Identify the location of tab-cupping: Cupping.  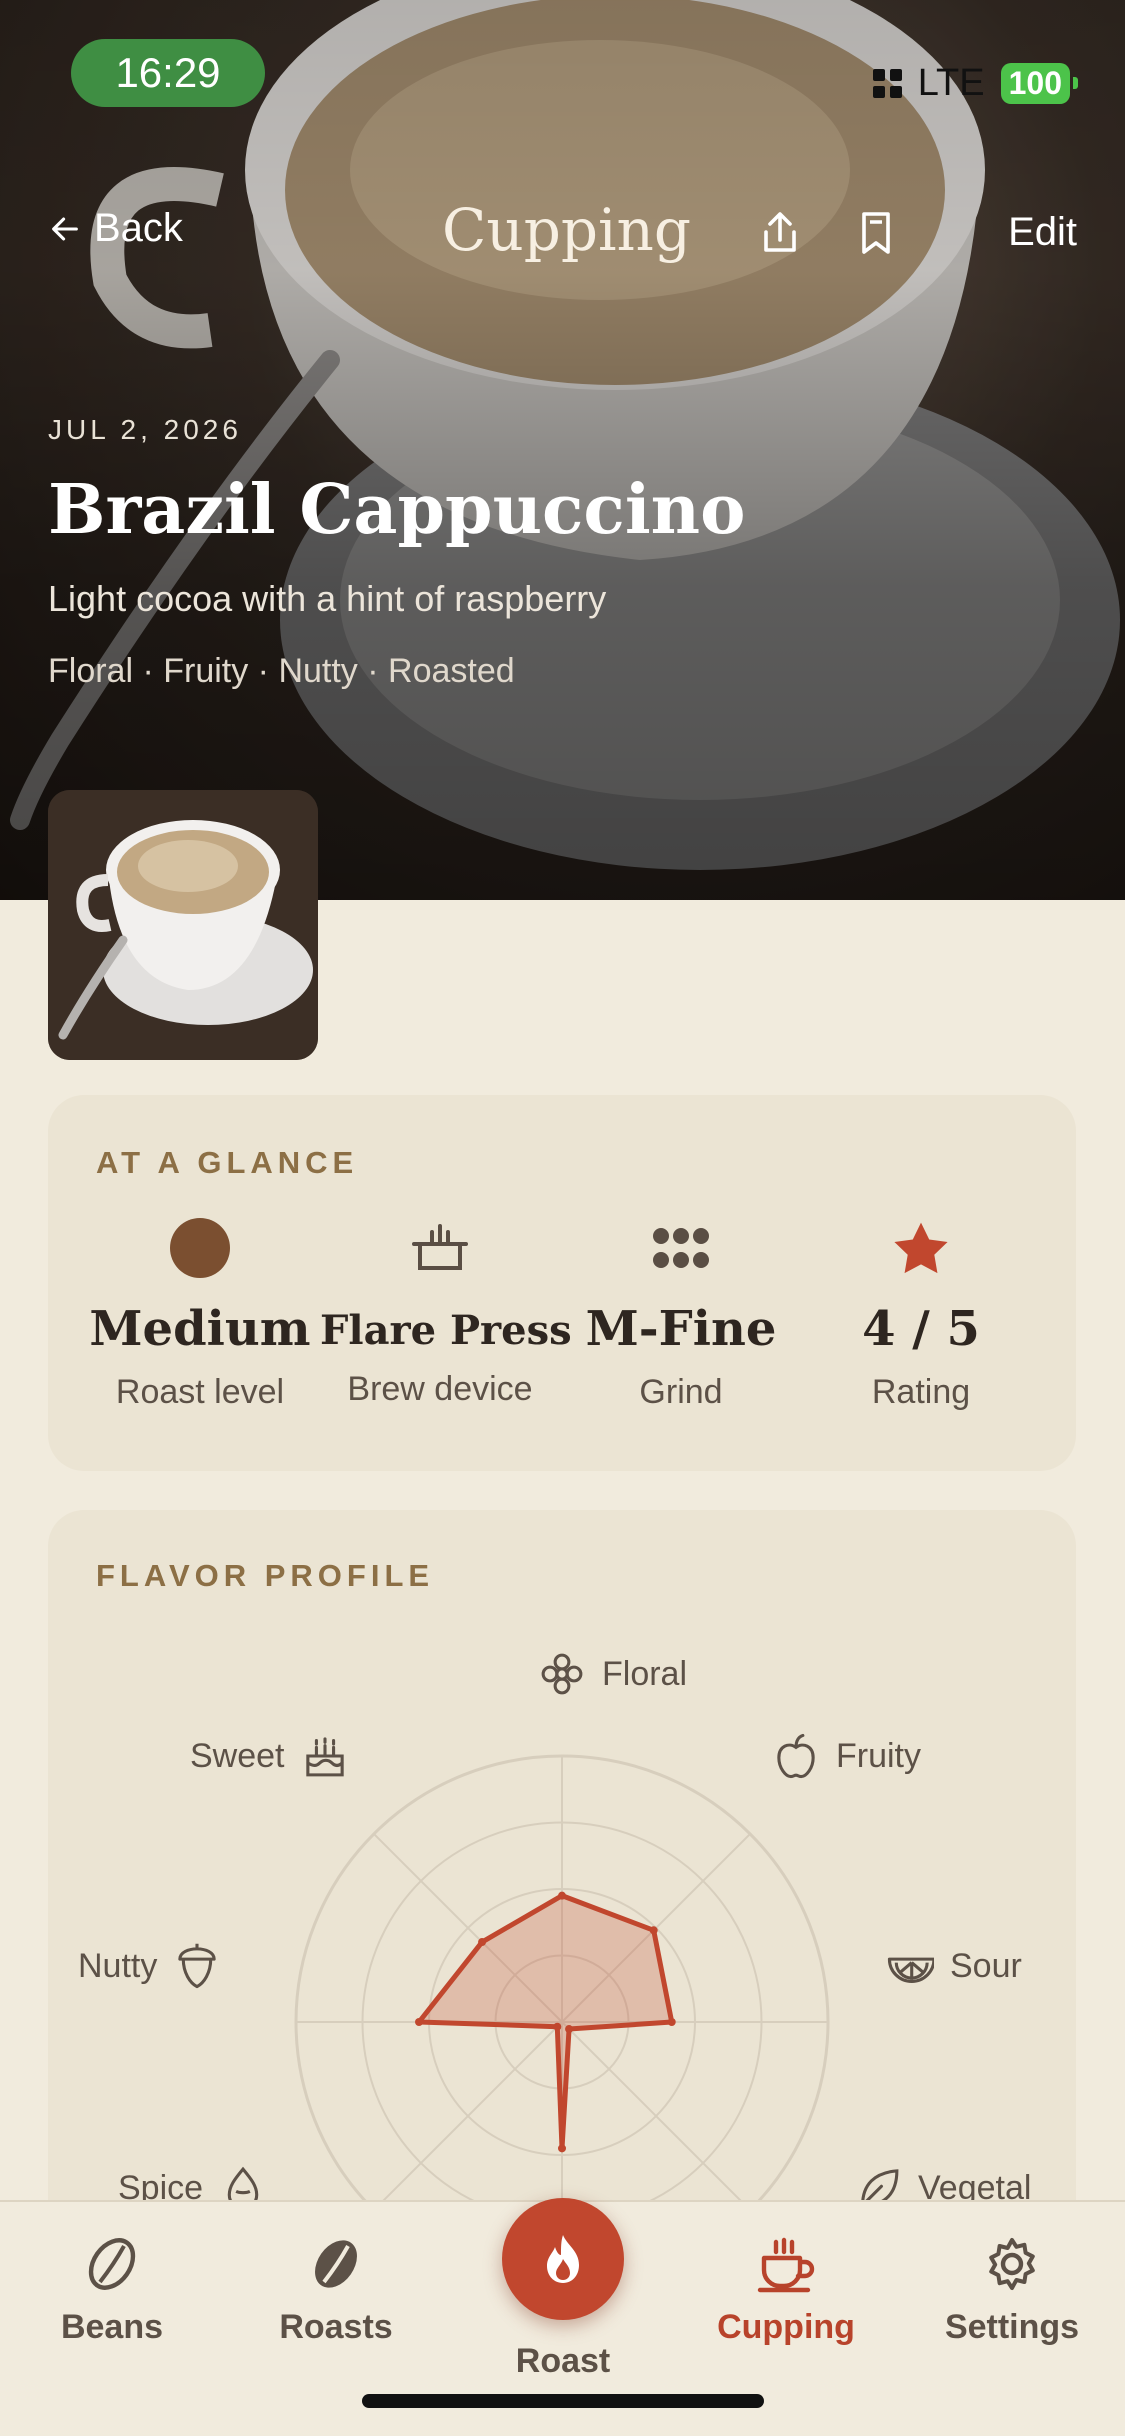
(786, 2289).